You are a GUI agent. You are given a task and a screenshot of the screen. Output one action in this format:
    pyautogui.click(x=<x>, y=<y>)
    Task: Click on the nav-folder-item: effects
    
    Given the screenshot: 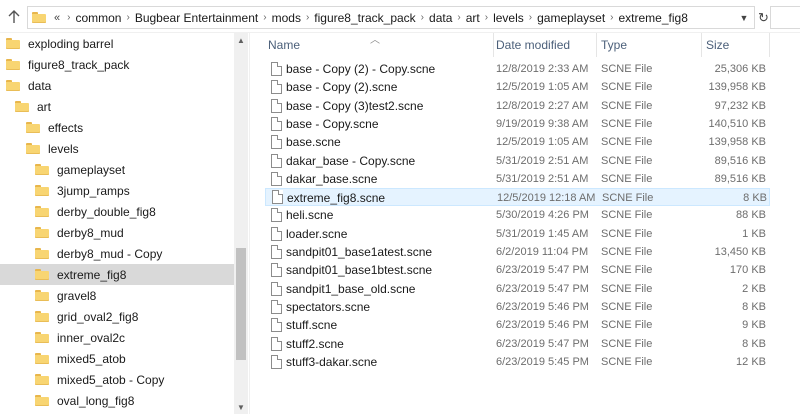 What is the action you would take?
    pyautogui.click(x=117, y=127)
    